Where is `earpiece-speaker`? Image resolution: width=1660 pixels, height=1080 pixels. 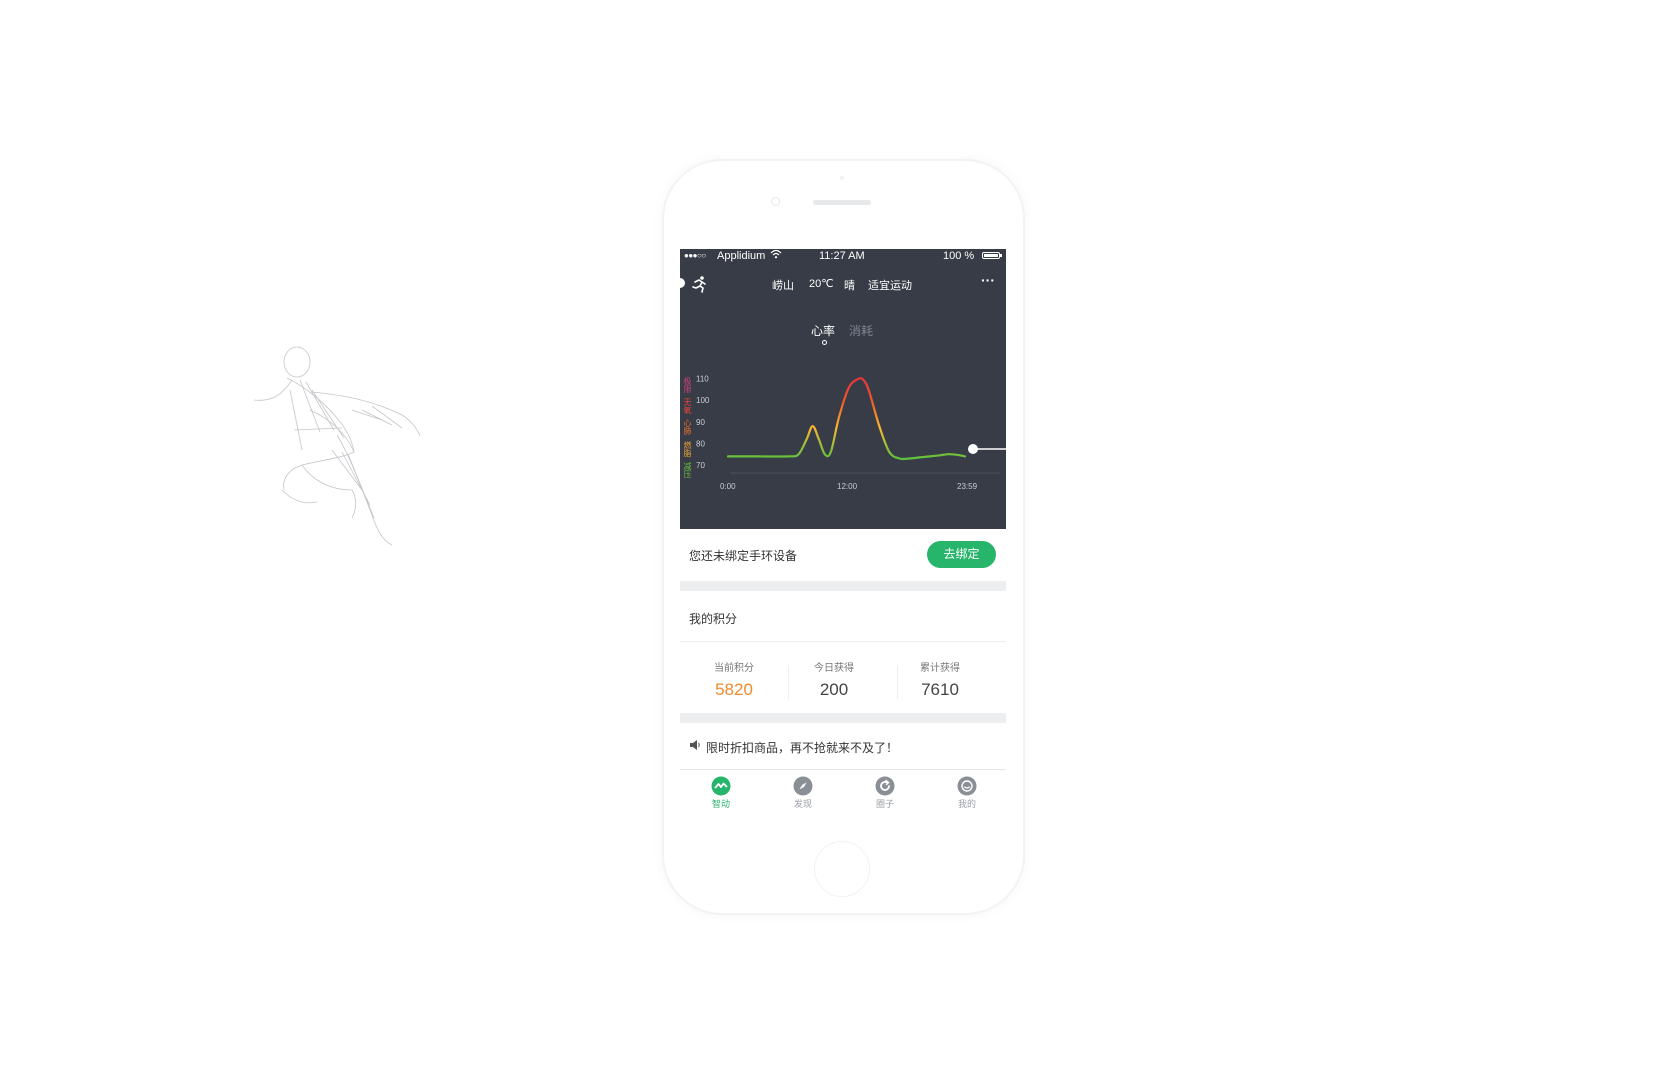
earpiece-speaker is located at coordinates (842, 202).